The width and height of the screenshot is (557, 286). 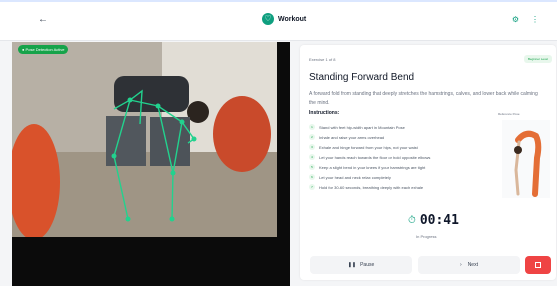 What do you see at coordinates (355, 177) in the screenshot?
I see `instruction-text: Let your head and neck relax completely` at bounding box center [355, 177].